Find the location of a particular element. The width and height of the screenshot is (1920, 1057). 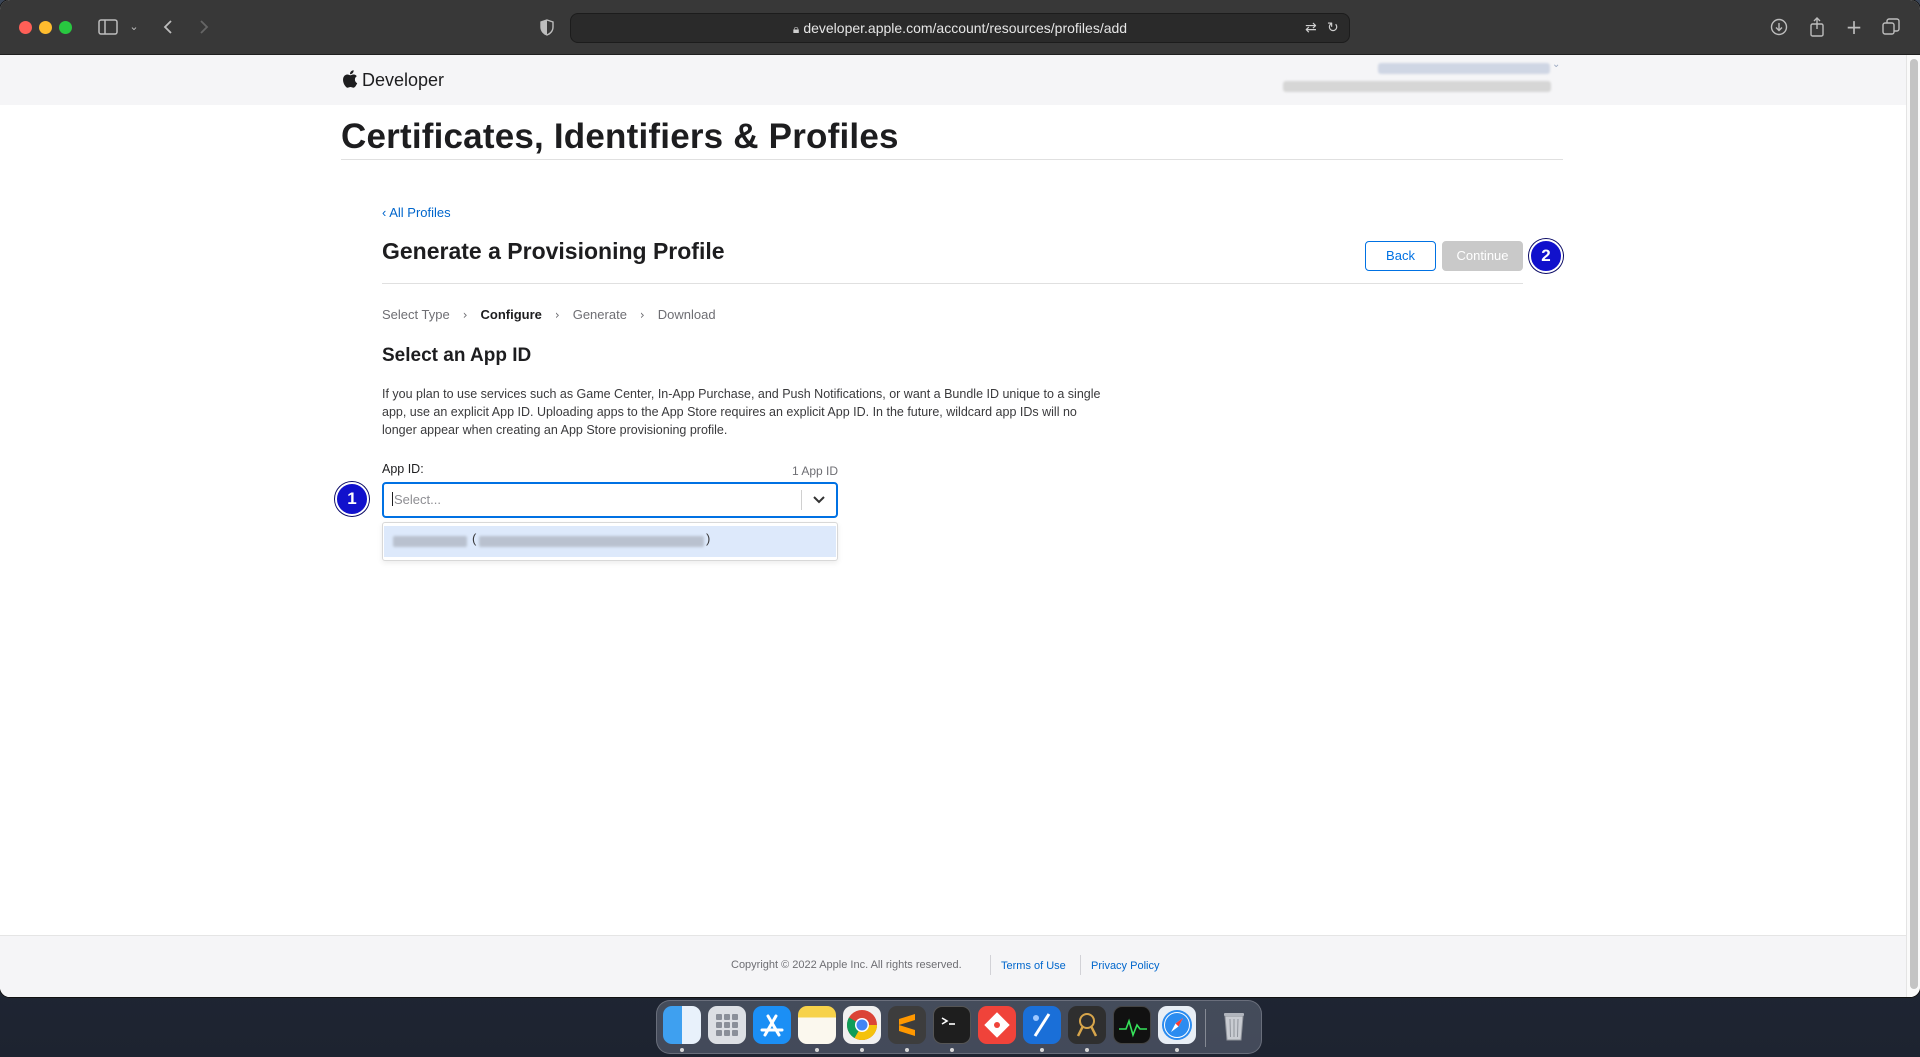

back-button: Back is located at coordinates (1400, 256).